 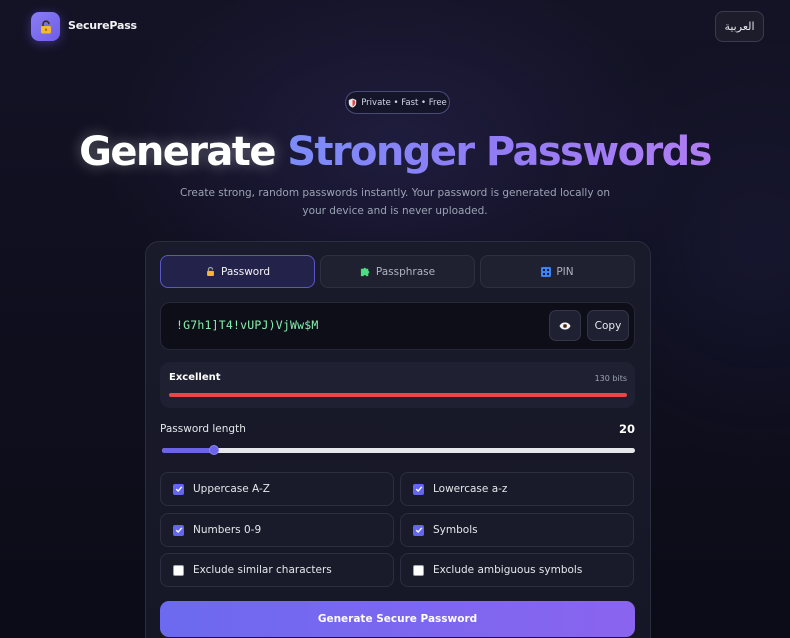 I want to click on copy-button: Copy, so click(x=608, y=325).